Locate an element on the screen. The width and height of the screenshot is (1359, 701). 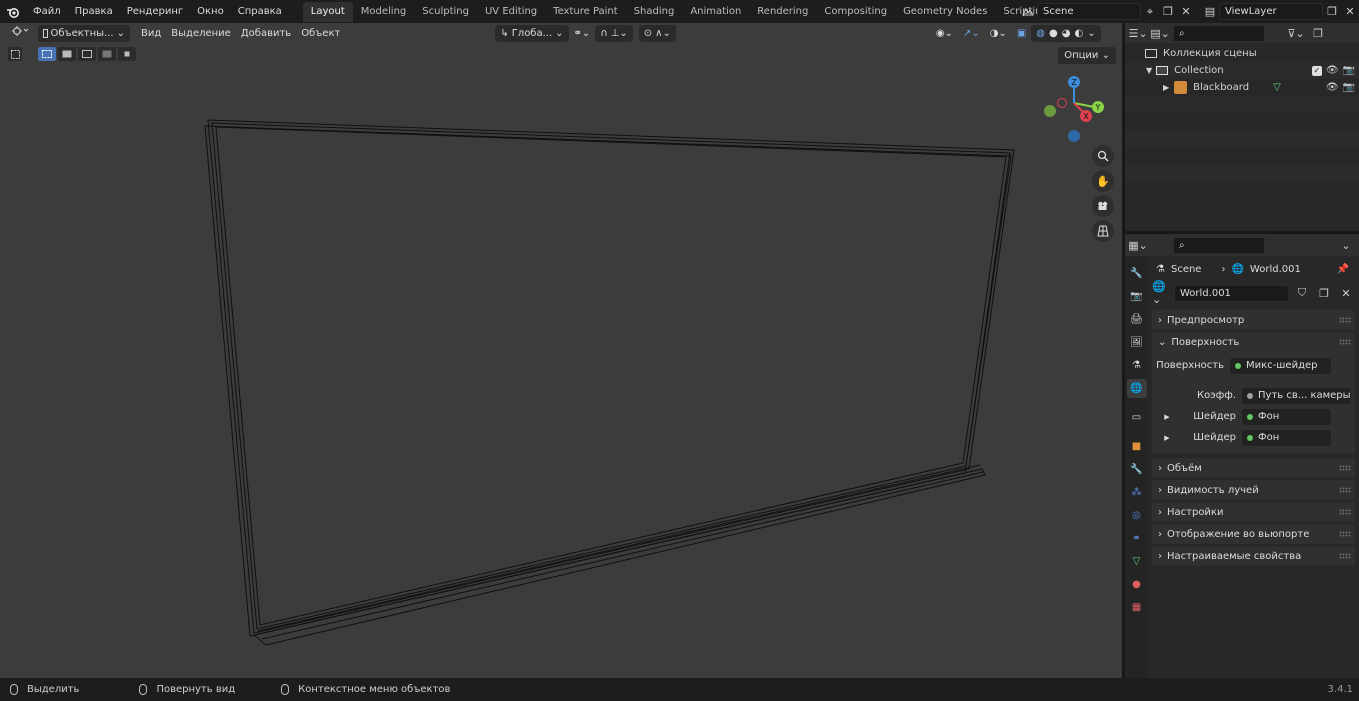
surface-shader-row: Поверхность Микс-шейдер is located at coordinates (1253, 365).